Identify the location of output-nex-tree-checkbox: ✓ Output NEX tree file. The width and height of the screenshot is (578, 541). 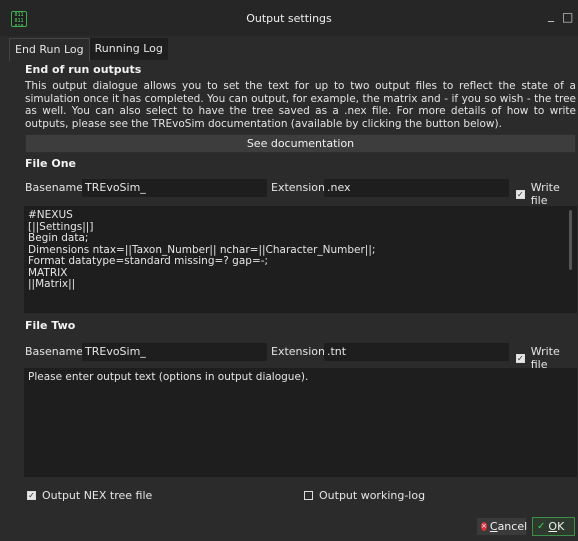
(89, 495).